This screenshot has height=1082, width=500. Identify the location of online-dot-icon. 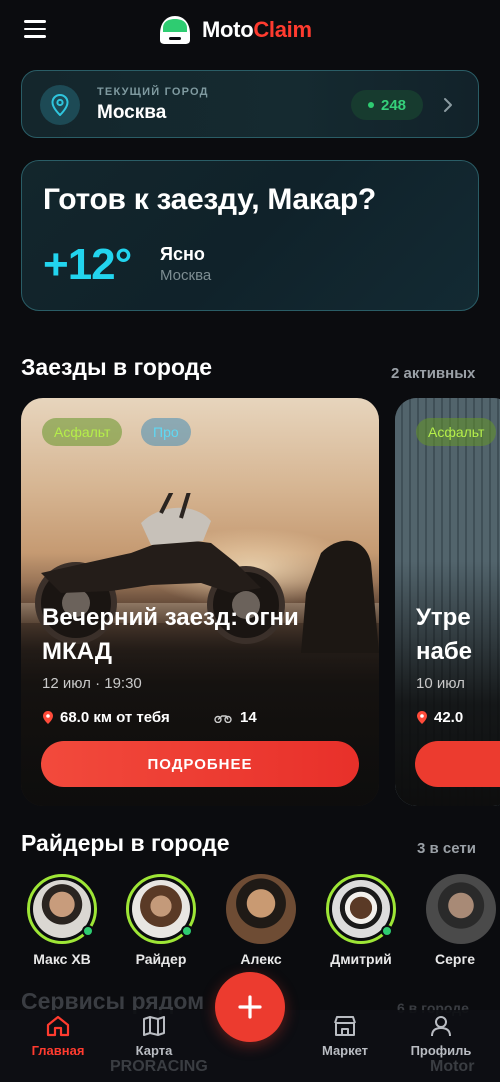
(370, 105).